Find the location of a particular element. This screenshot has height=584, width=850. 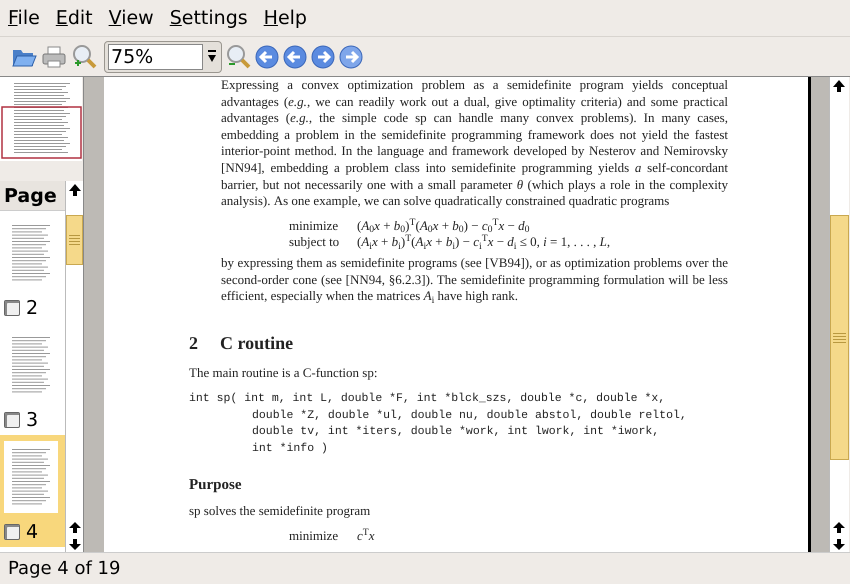

section-number: 2 is located at coordinates (193, 343).